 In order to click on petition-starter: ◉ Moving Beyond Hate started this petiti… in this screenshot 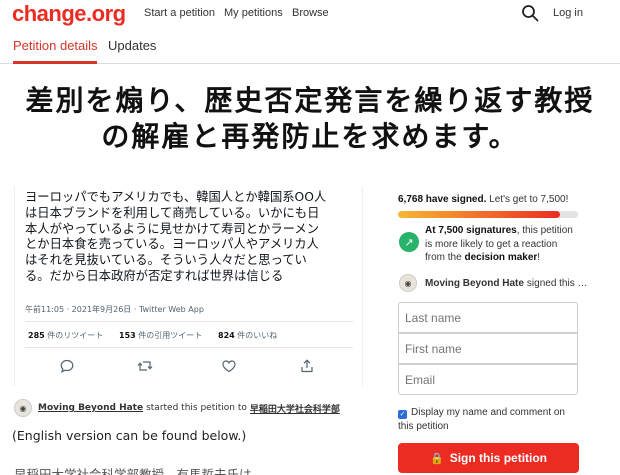, I will do `click(177, 408)`.